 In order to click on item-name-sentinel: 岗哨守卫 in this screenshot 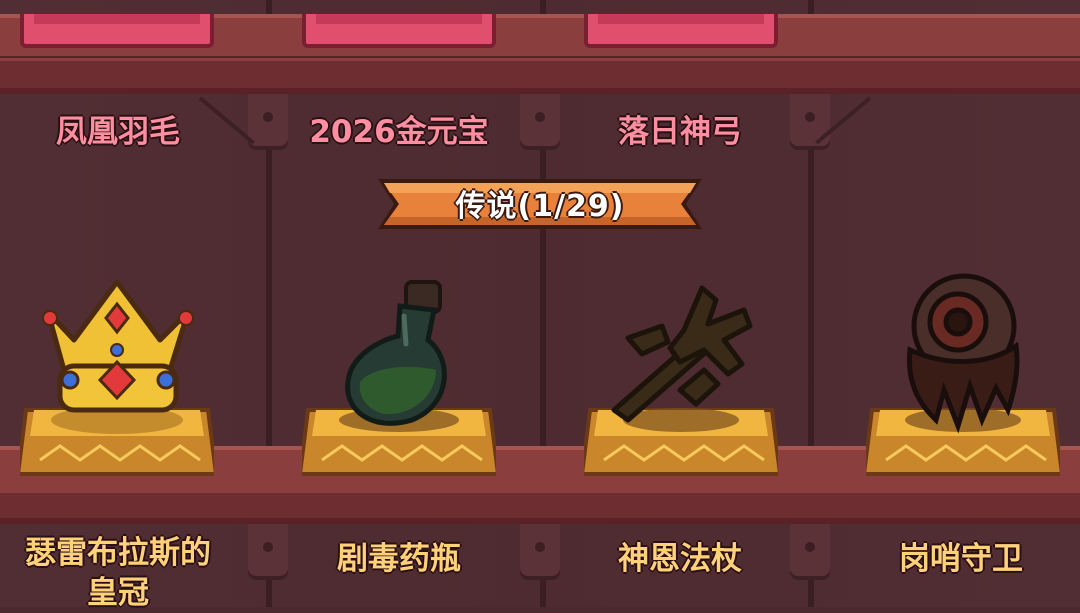, I will do `click(953, 555)`.